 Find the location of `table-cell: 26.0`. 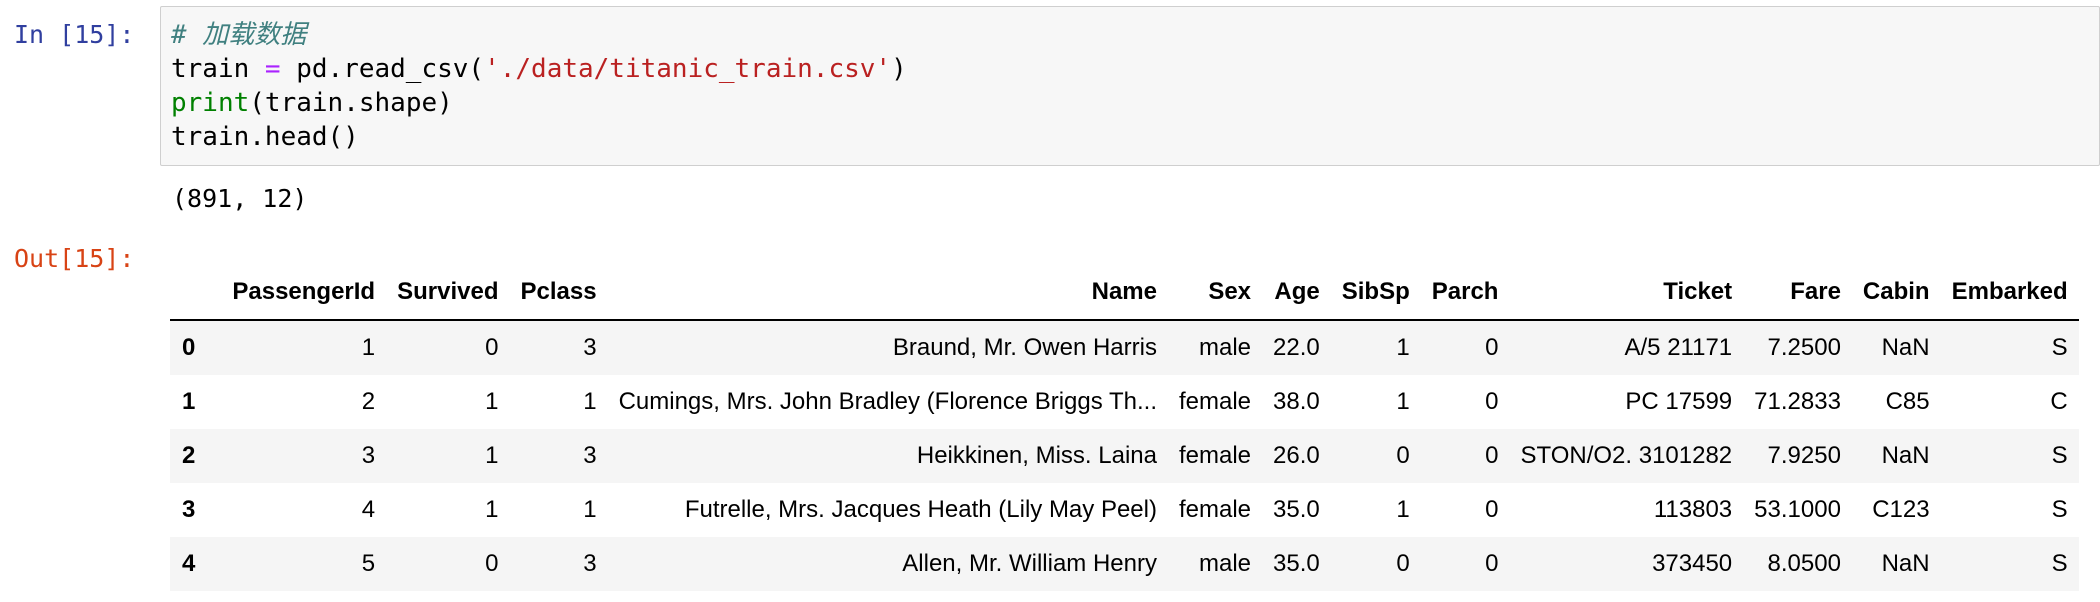

table-cell: 26.0 is located at coordinates (1296, 455).